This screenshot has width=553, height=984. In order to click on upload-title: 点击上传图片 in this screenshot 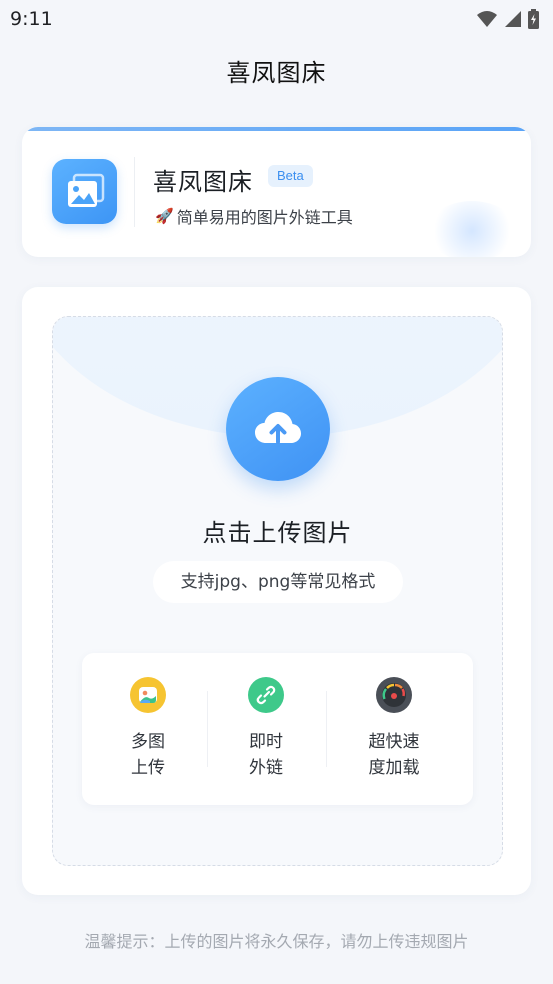, I will do `click(277, 533)`.